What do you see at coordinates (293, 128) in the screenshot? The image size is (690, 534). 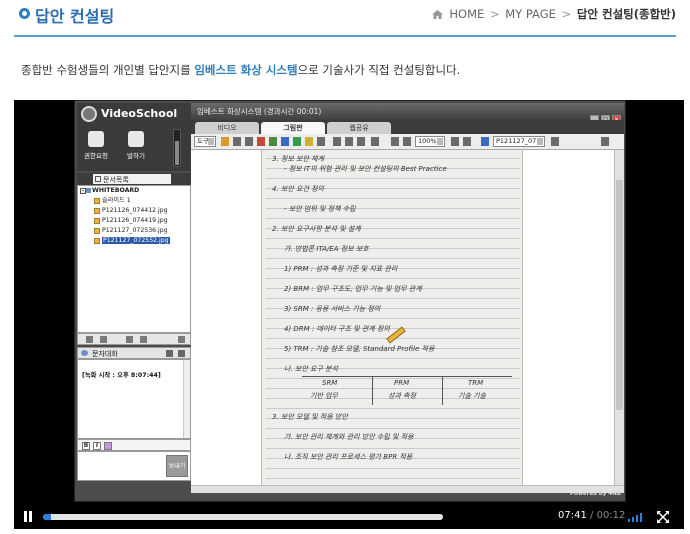 I see `tab-whiteboard: 그림판` at bounding box center [293, 128].